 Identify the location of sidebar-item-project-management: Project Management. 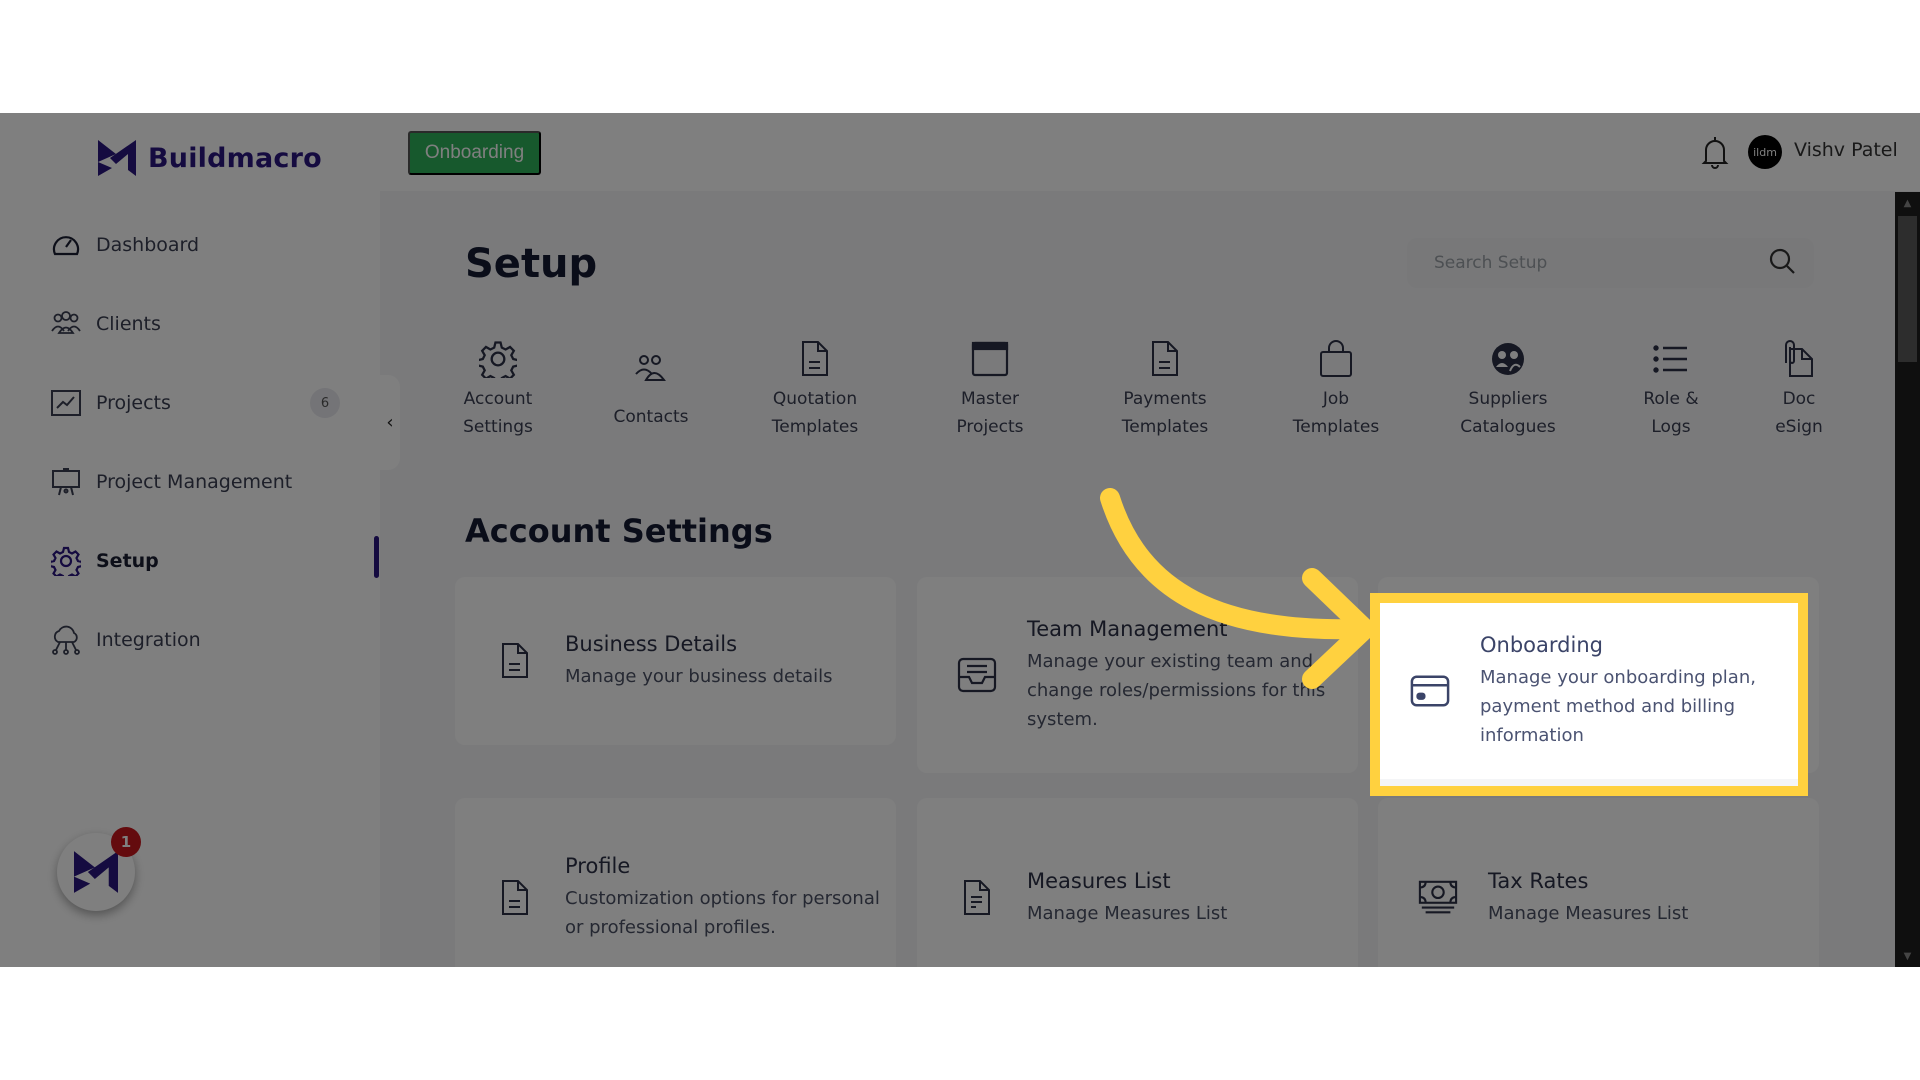
(200, 482).